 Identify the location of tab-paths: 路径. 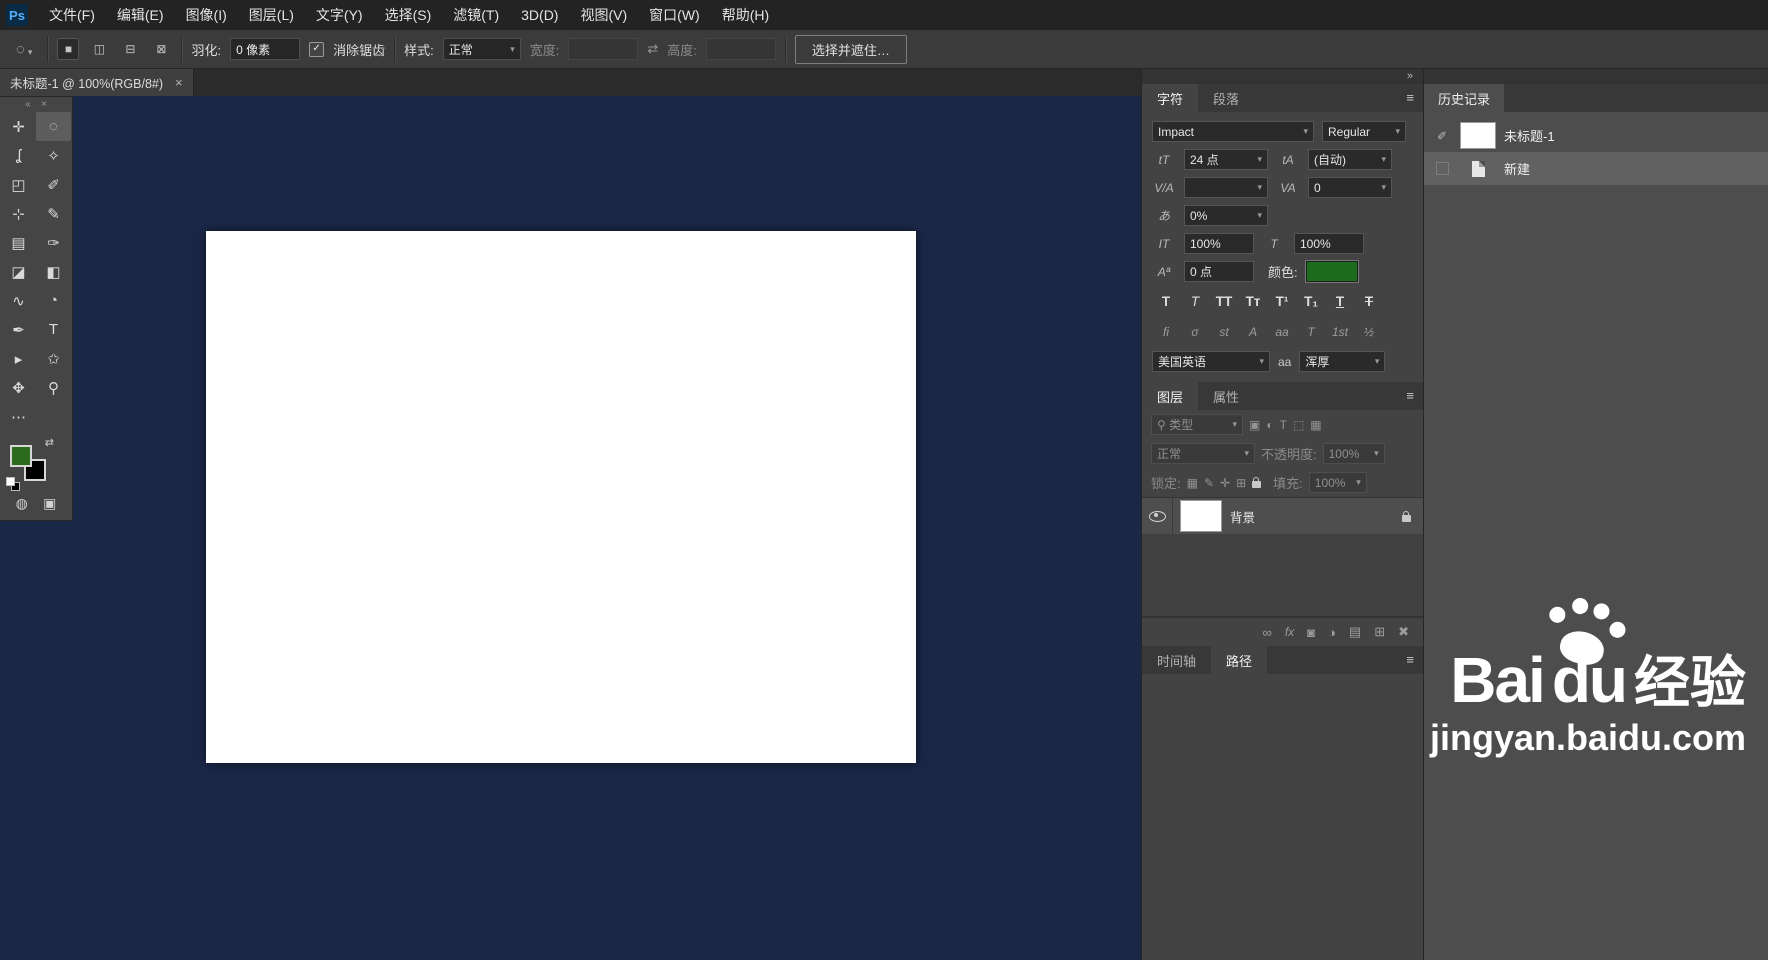
(1239, 660).